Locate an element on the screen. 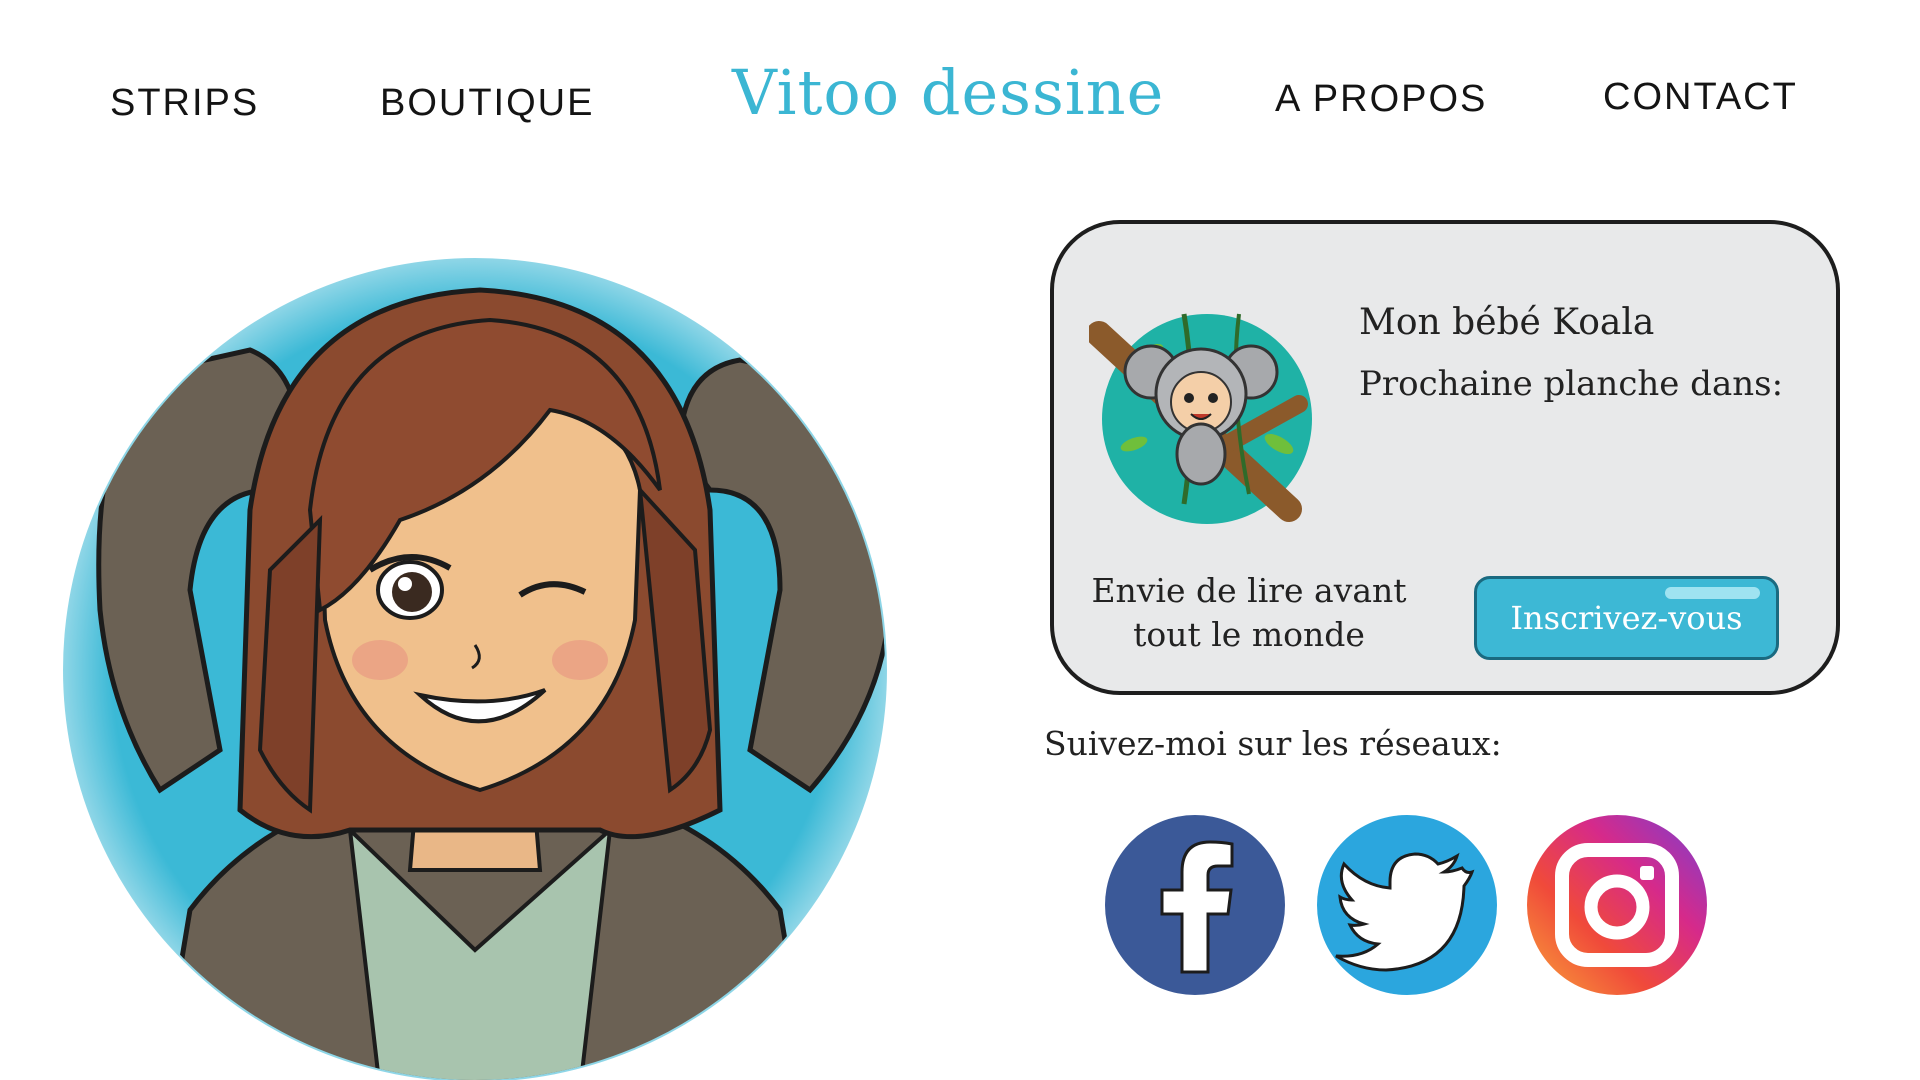 This screenshot has width=1920, height=1080. subscribe-button: Inscrivez-vous is located at coordinates (1626, 618).